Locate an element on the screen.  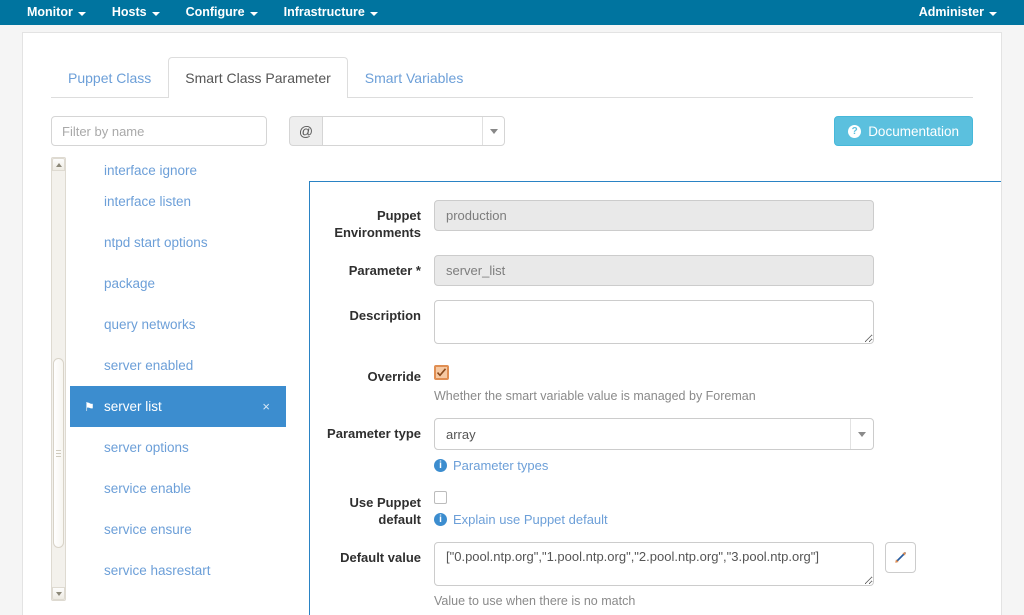
list-item: server options is located at coordinates (178, 447).